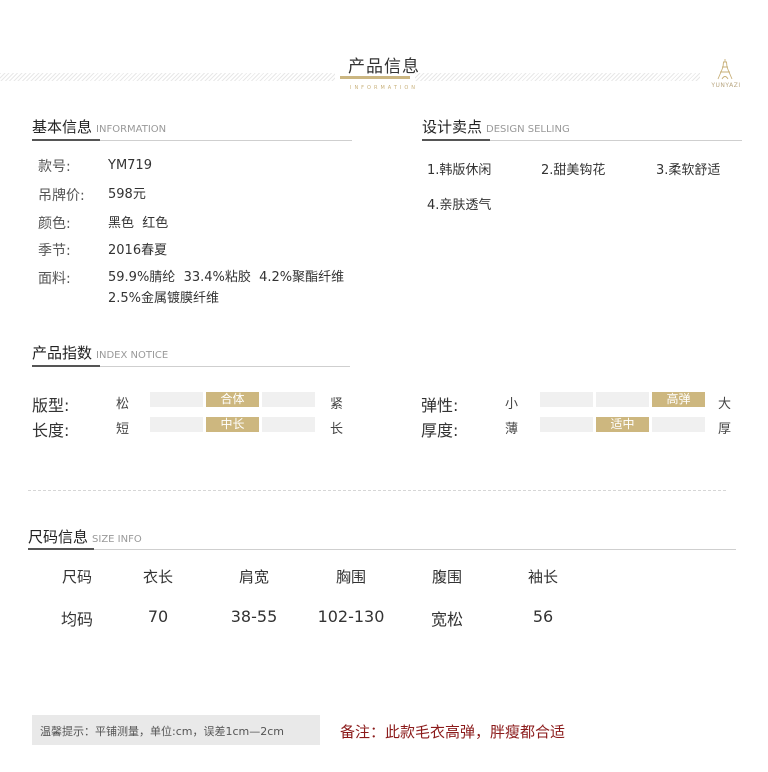 This screenshot has height=772, width=768. What do you see at coordinates (377, 490) in the screenshot?
I see `section-divider` at bounding box center [377, 490].